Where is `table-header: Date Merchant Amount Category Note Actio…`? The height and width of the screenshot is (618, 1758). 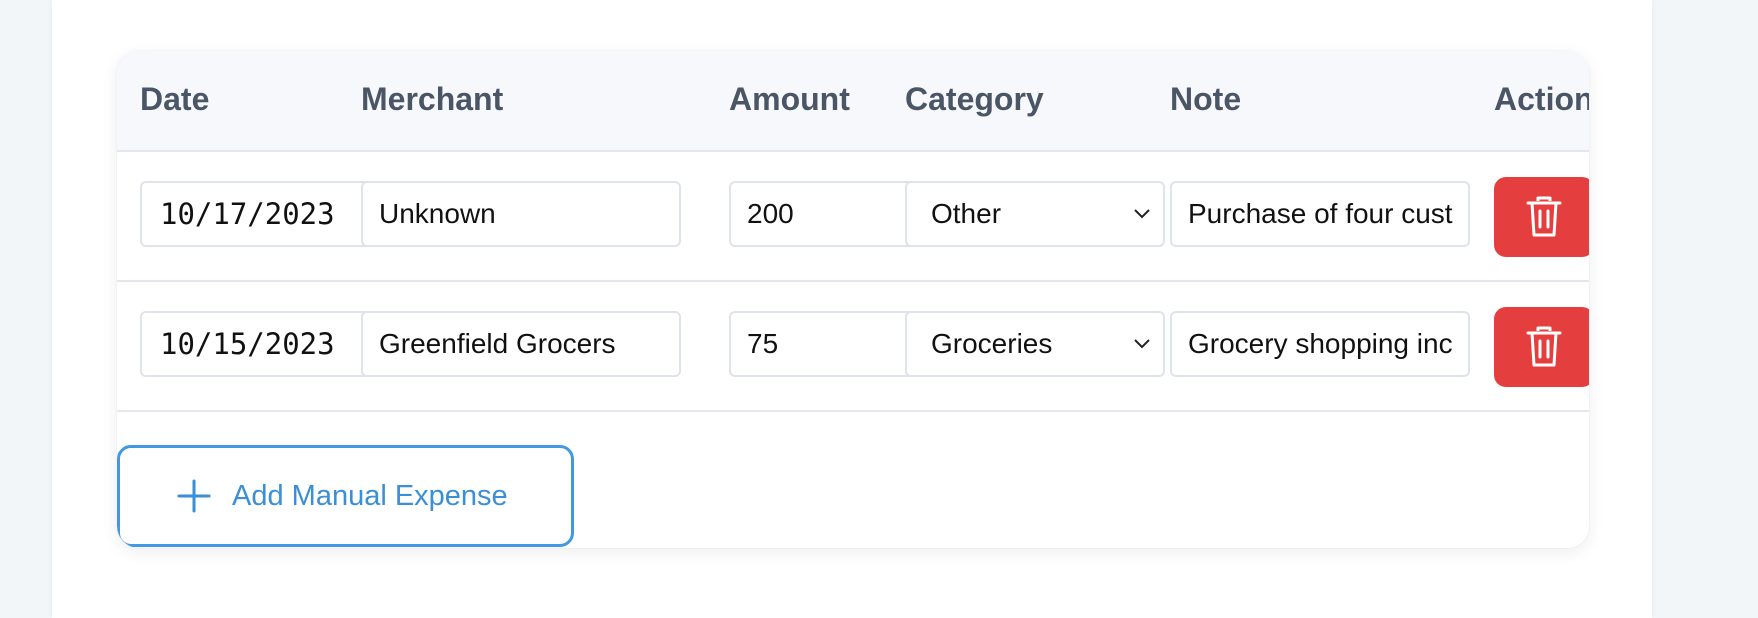
table-header: Date Merchant Amount Category Note Actio… is located at coordinates (853, 101).